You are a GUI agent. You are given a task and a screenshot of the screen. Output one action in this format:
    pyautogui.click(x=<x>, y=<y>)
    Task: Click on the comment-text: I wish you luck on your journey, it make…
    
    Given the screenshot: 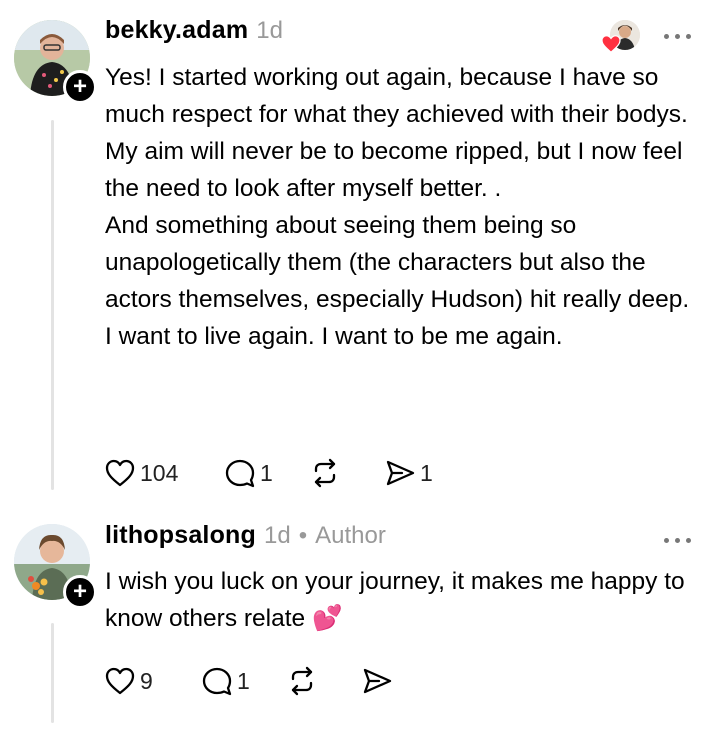 What is the action you would take?
    pyautogui.click(x=398, y=600)
    